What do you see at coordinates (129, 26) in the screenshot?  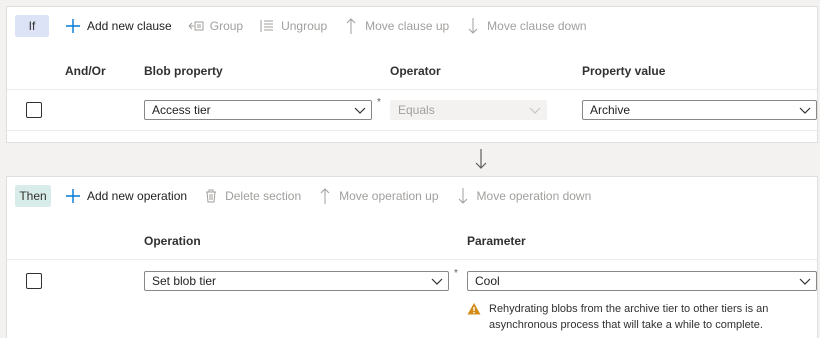 I see `add-new-clause-label: Add new clause` at bounding box center [129, 26].